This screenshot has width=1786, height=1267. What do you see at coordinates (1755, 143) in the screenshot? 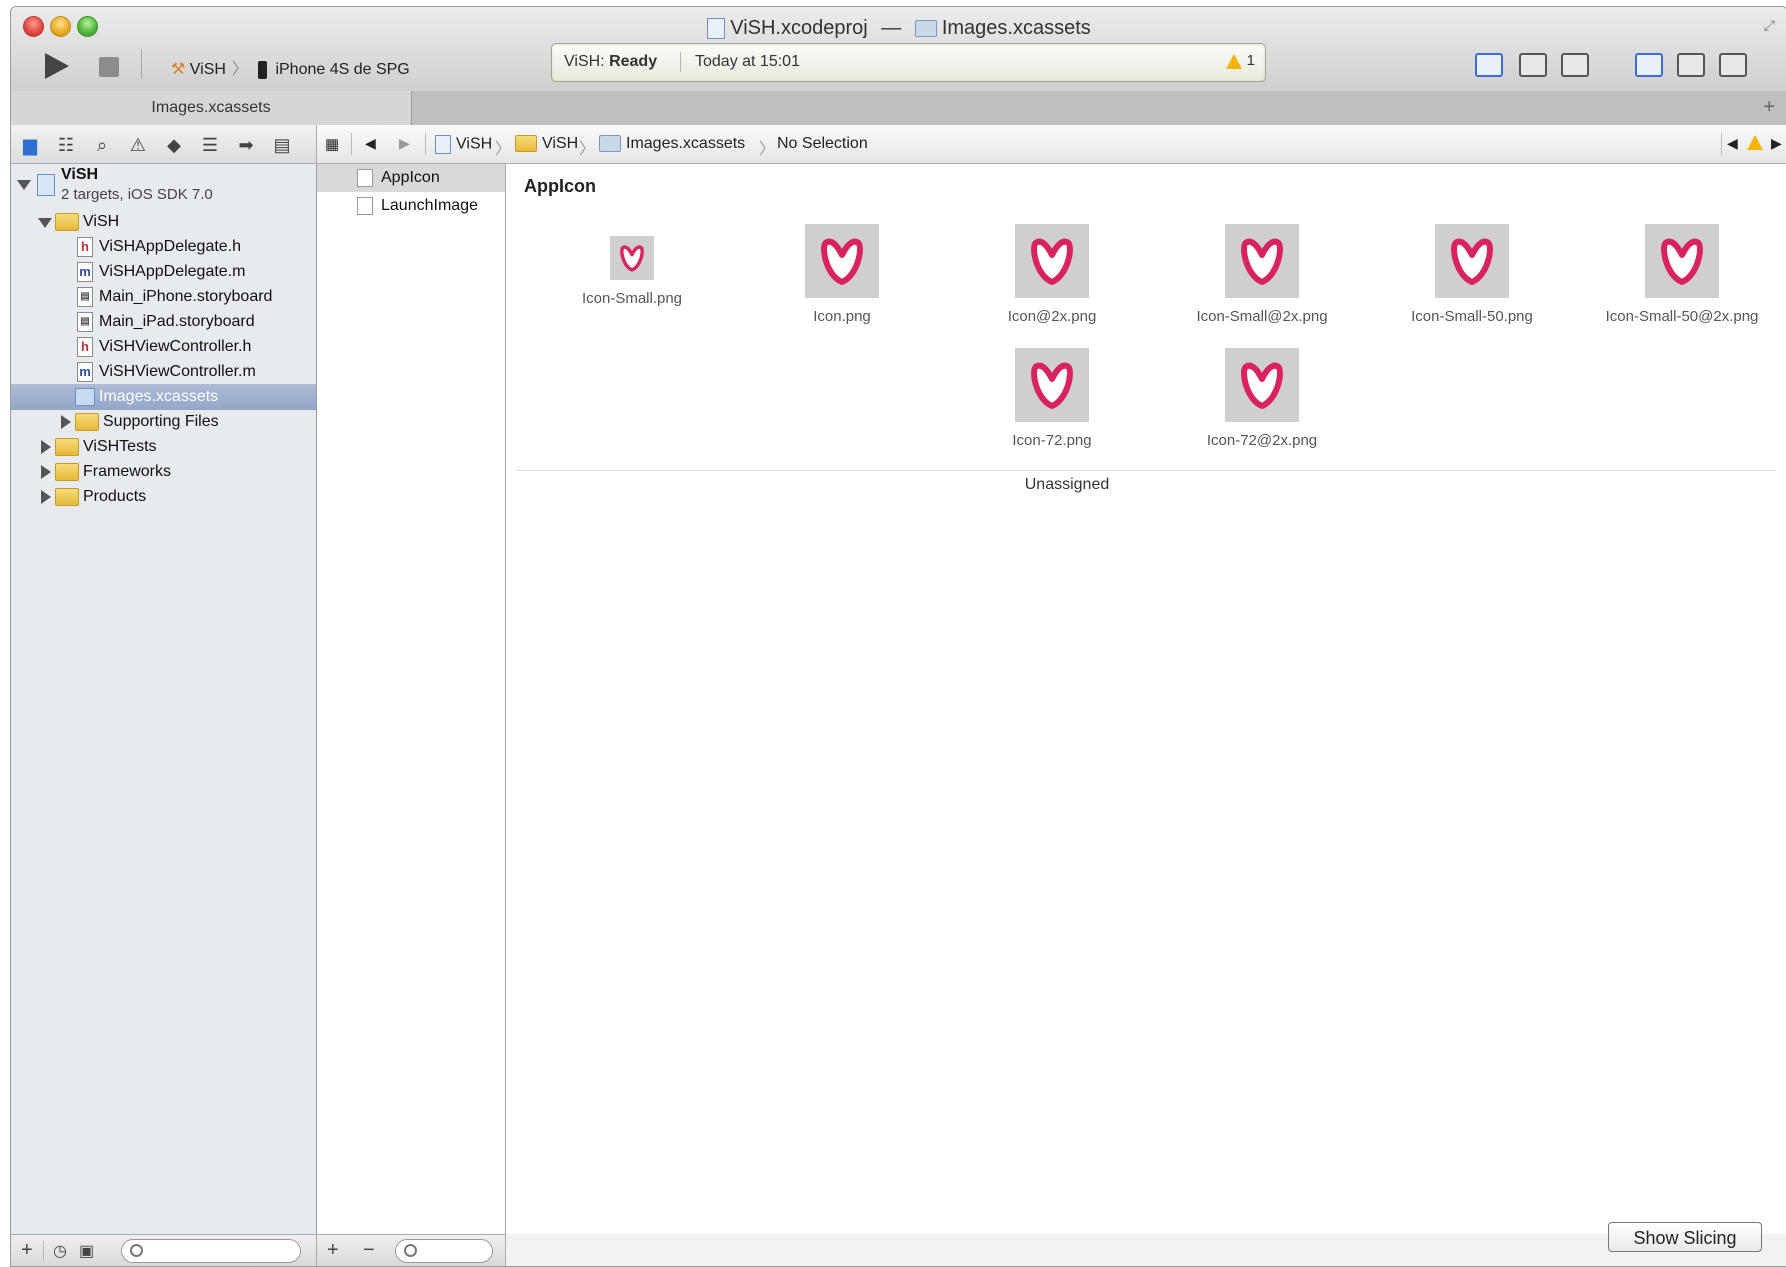
I see `issue-warning-icon` at bounding box center [1755, 143].